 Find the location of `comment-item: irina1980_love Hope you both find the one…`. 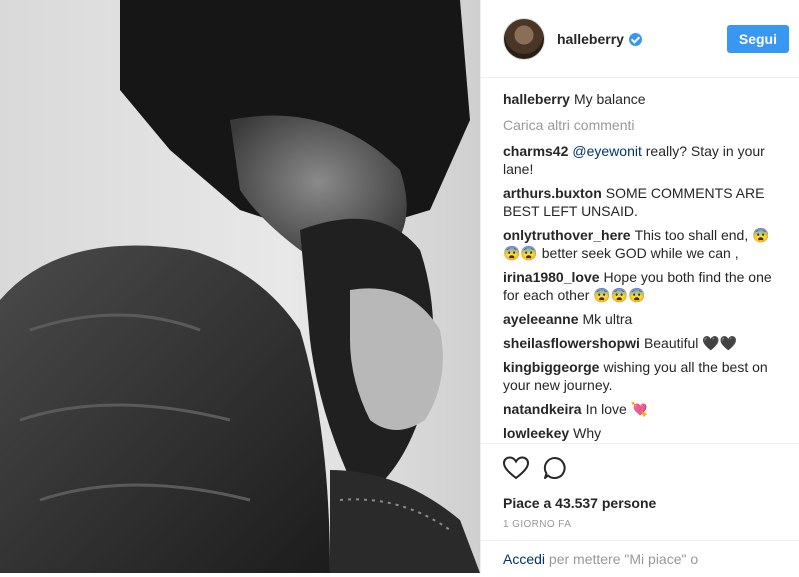

comment-item: irina1980_love Hope you both find the one… is located at coordinates (639, 286).